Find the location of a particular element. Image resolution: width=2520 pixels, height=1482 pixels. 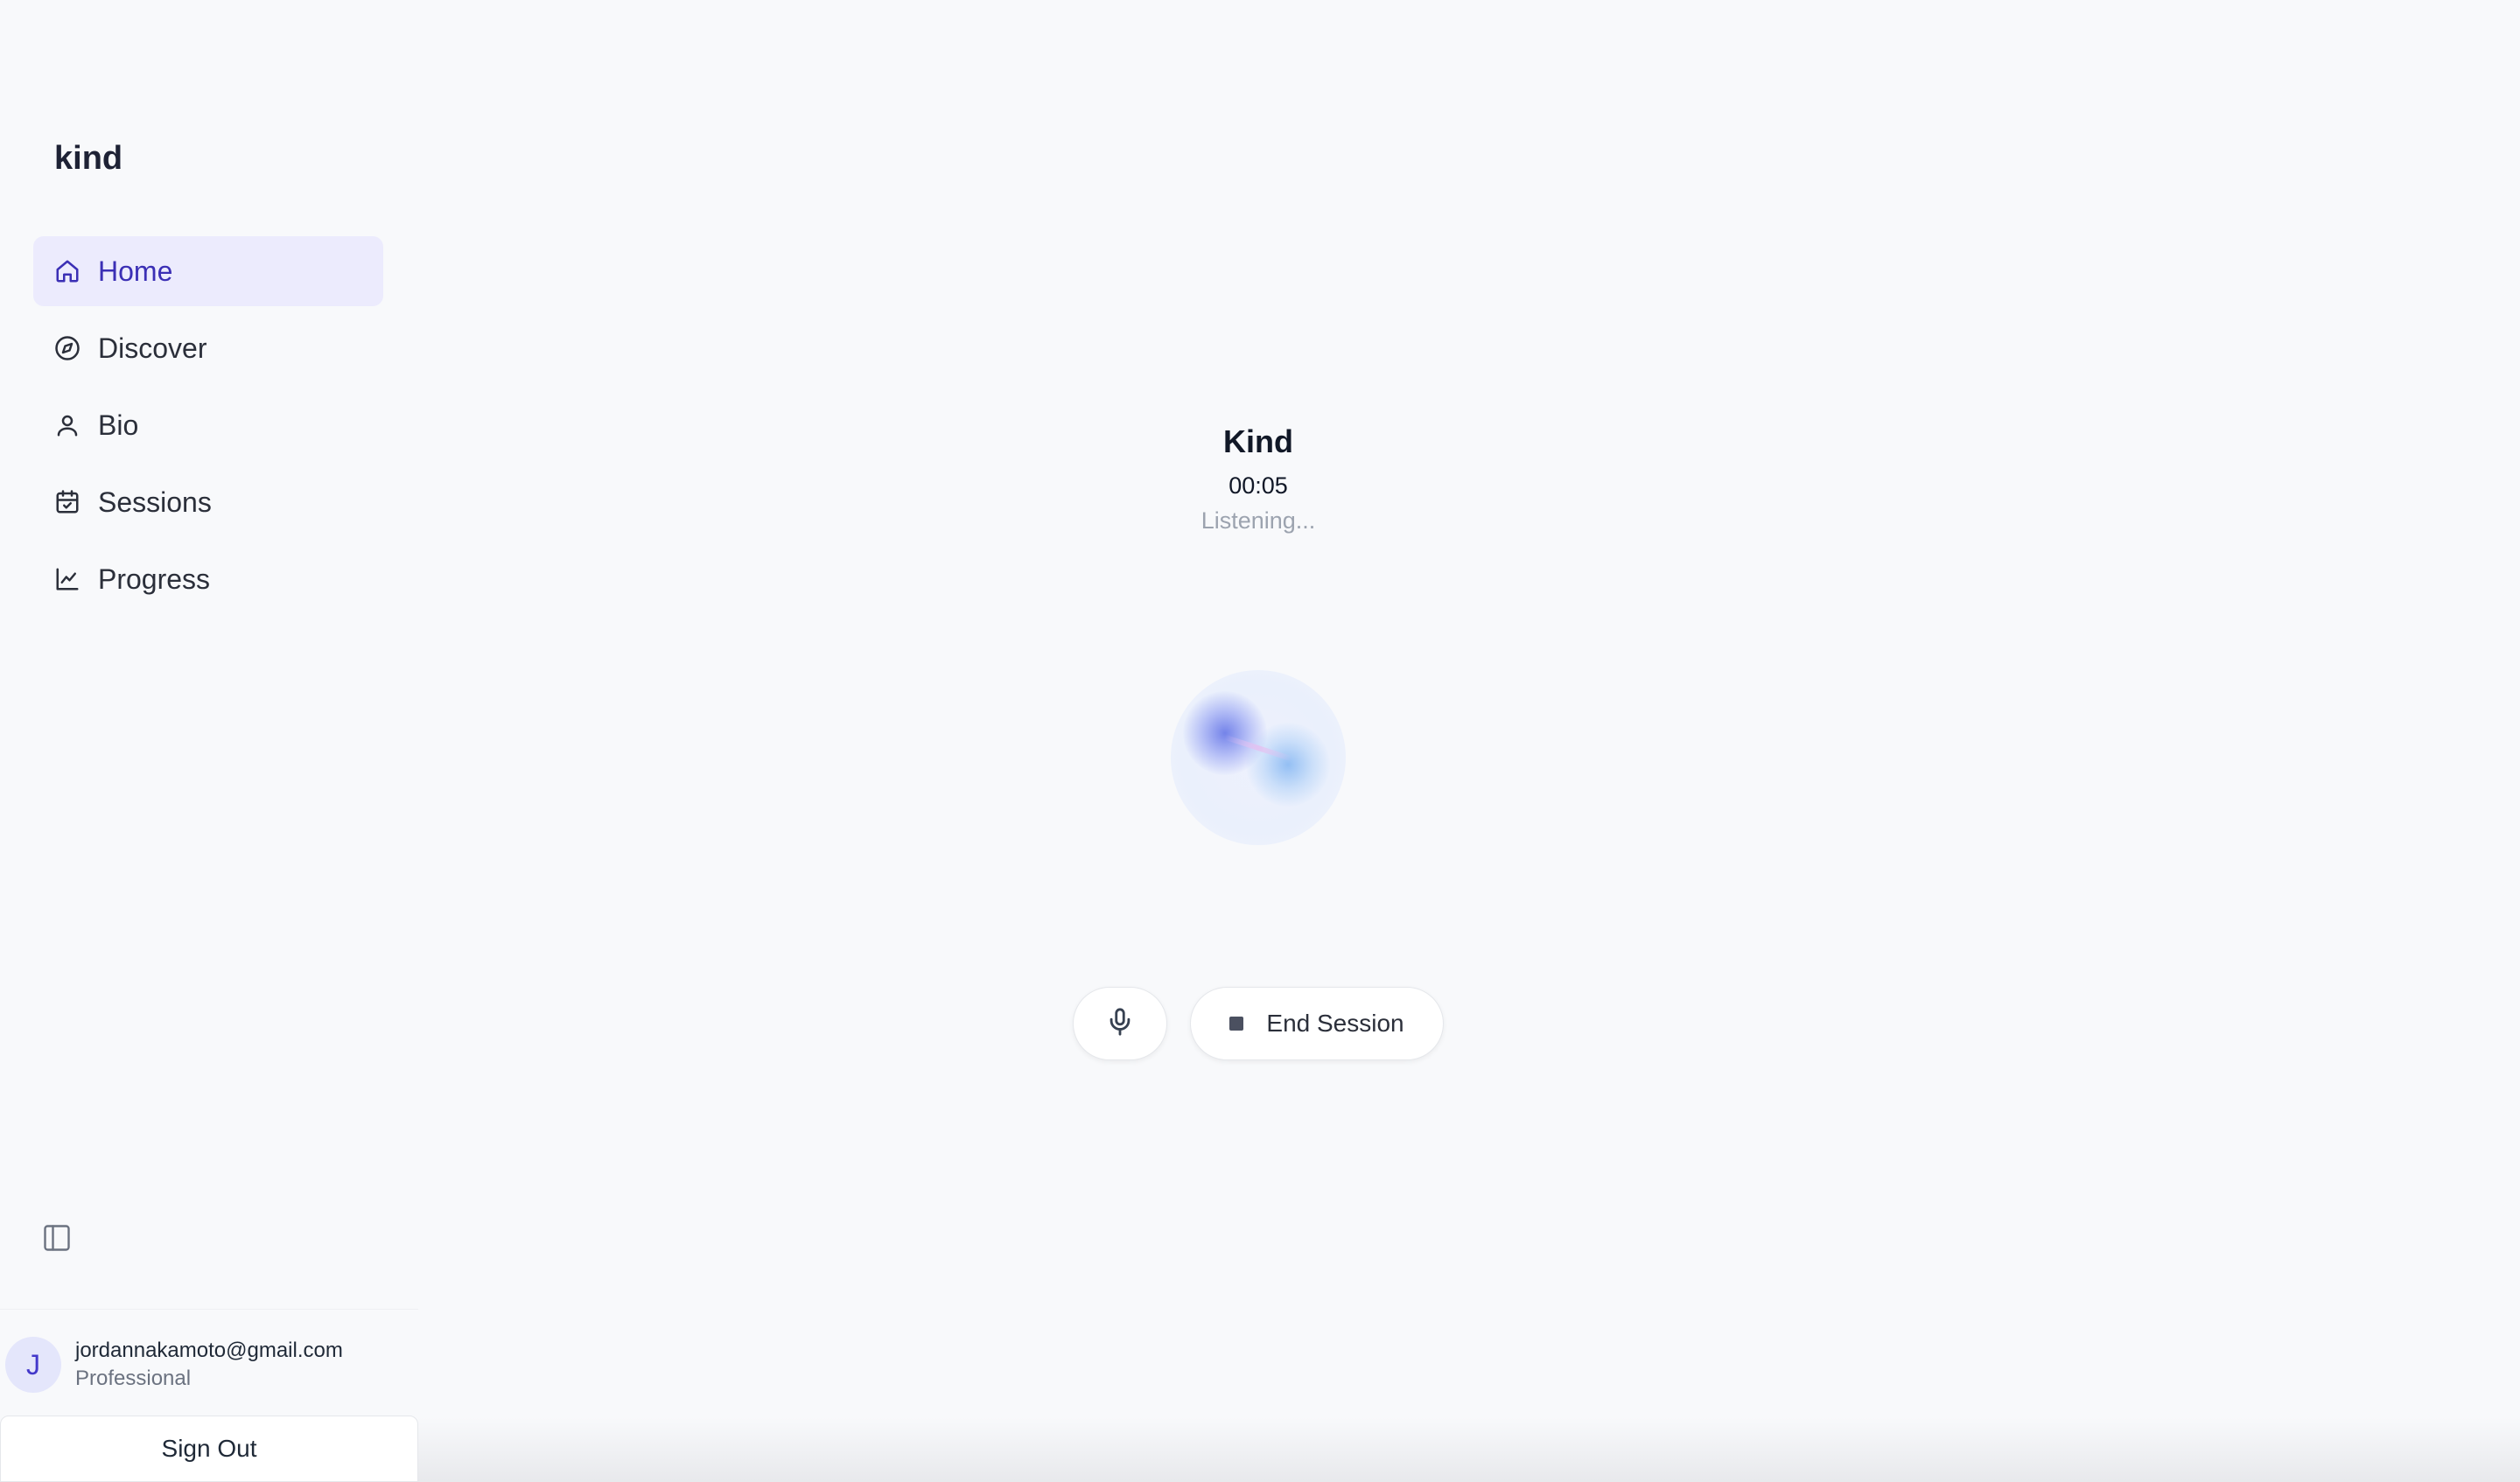

line-chart-icon is located at coordinates (67, 579).